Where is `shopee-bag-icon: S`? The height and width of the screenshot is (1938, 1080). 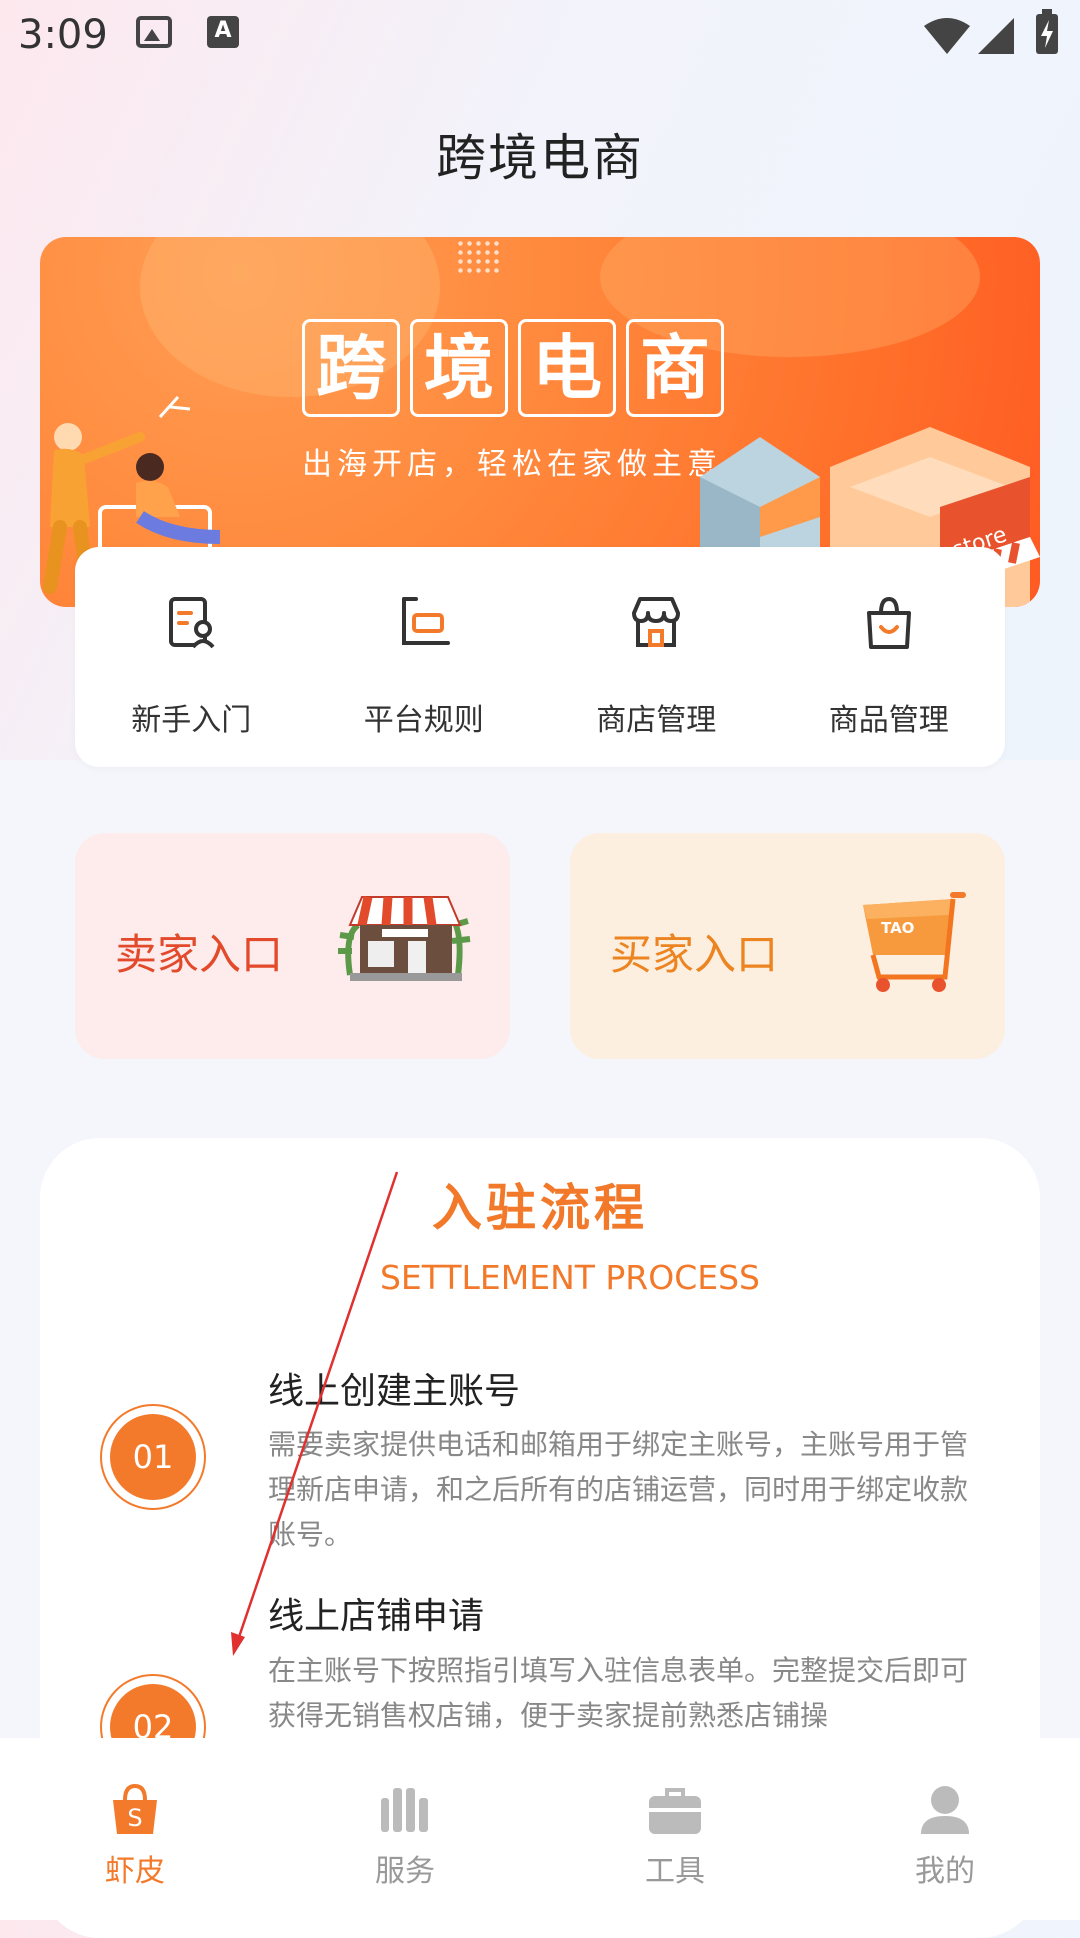
shopee-bag-icon: S is located at coordinates (135, 1809).